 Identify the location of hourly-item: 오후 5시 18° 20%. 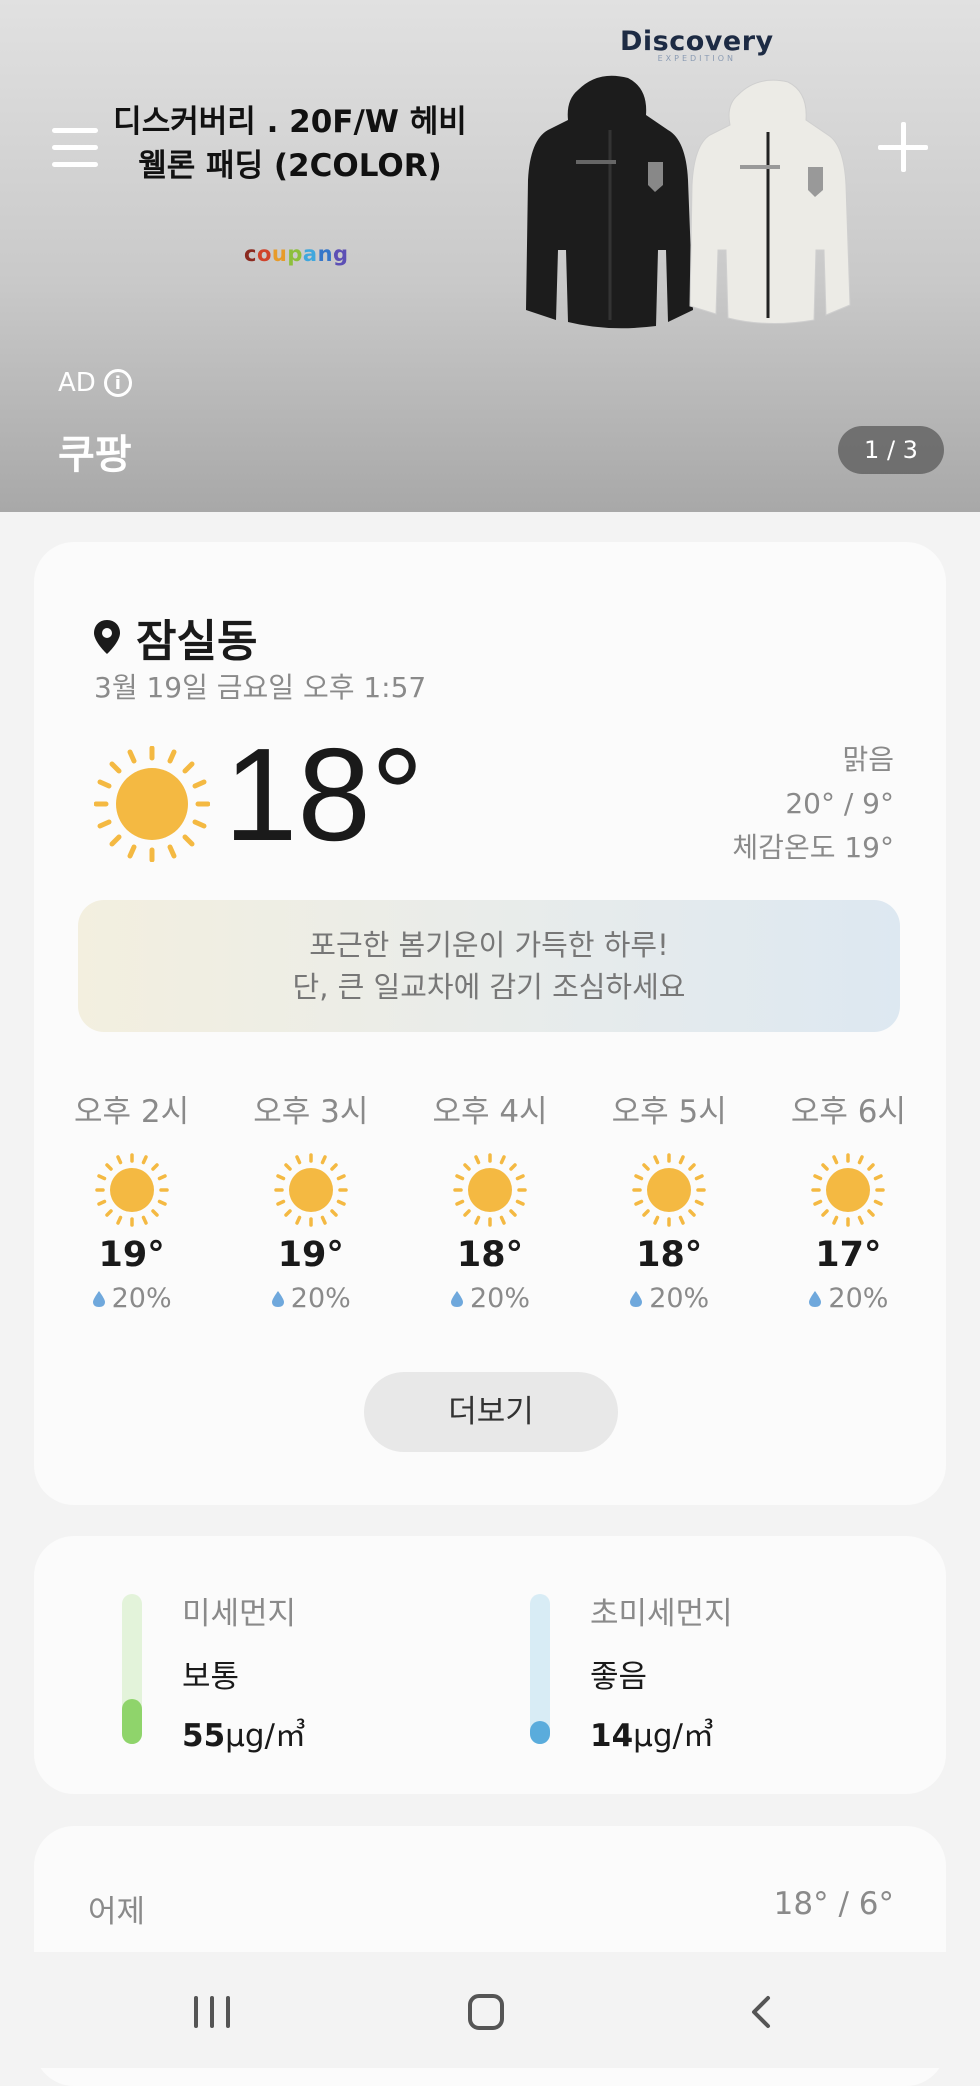
(669, 1200).